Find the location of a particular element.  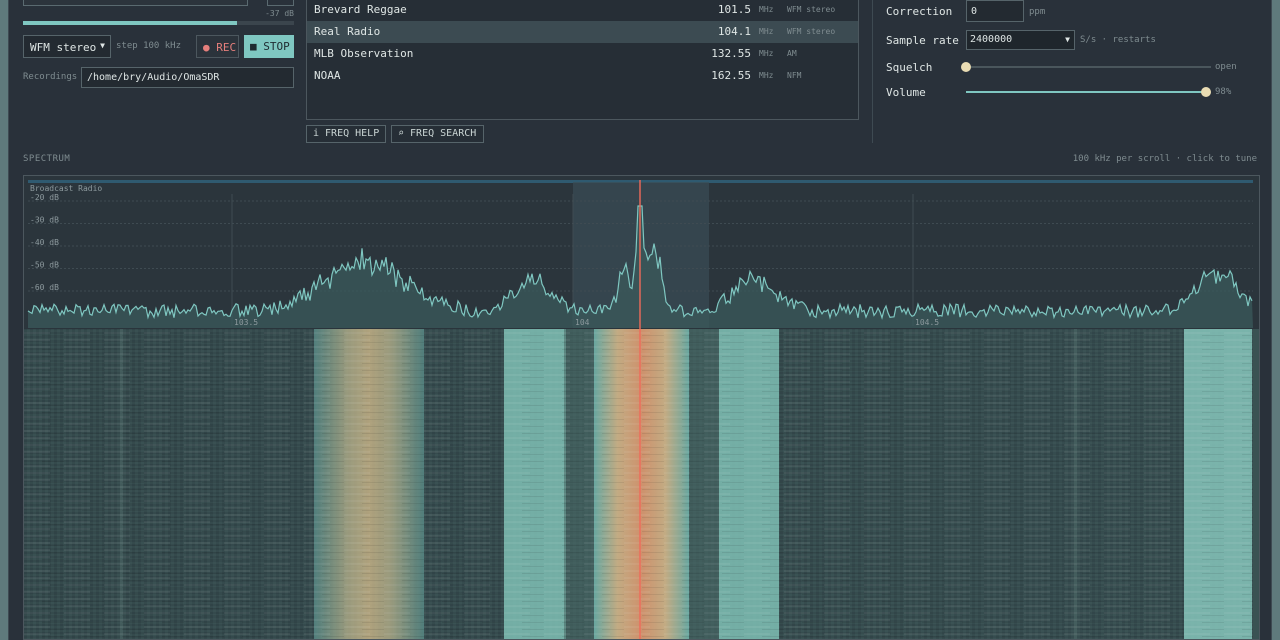

spectrum-title: SPECTRUM is located at coordinates (47, 159).